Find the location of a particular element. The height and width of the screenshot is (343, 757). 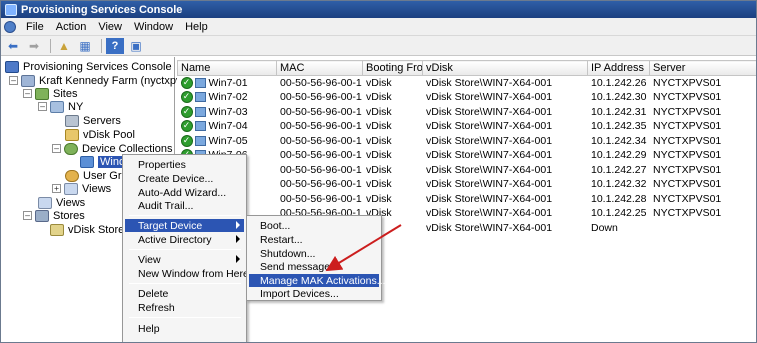

device-collections-icon is located at coordinates (71, 148).